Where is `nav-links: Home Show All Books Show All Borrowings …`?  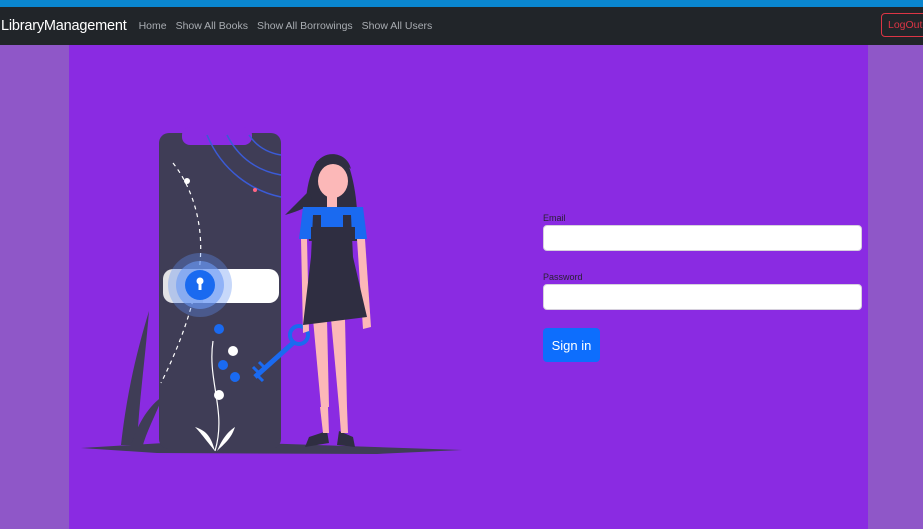 nav-links: Home Show All Books Show All Borrowings … is located at coordinates (290, 26).